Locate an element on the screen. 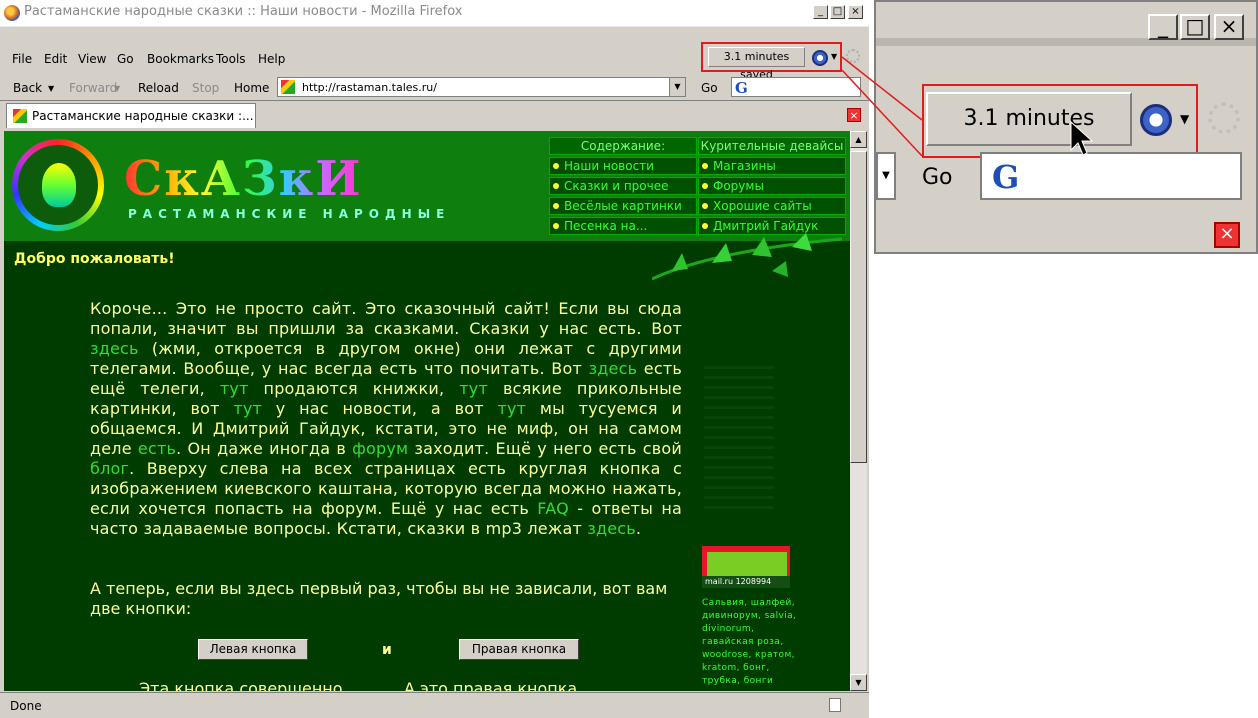  zoom-speedometer-icon is located at coordinates (1156, 120).